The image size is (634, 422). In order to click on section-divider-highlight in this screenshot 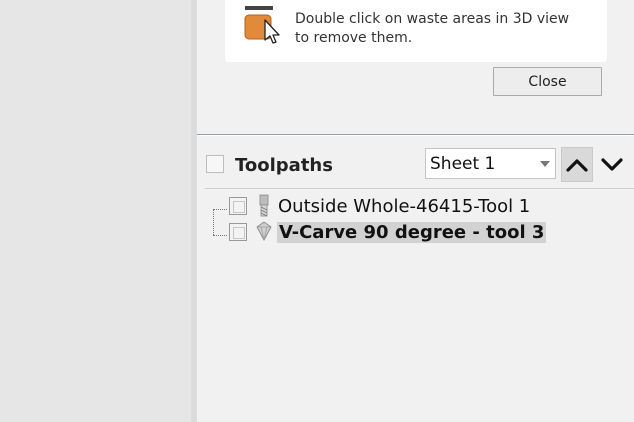, I will do `click(415, 135)`.